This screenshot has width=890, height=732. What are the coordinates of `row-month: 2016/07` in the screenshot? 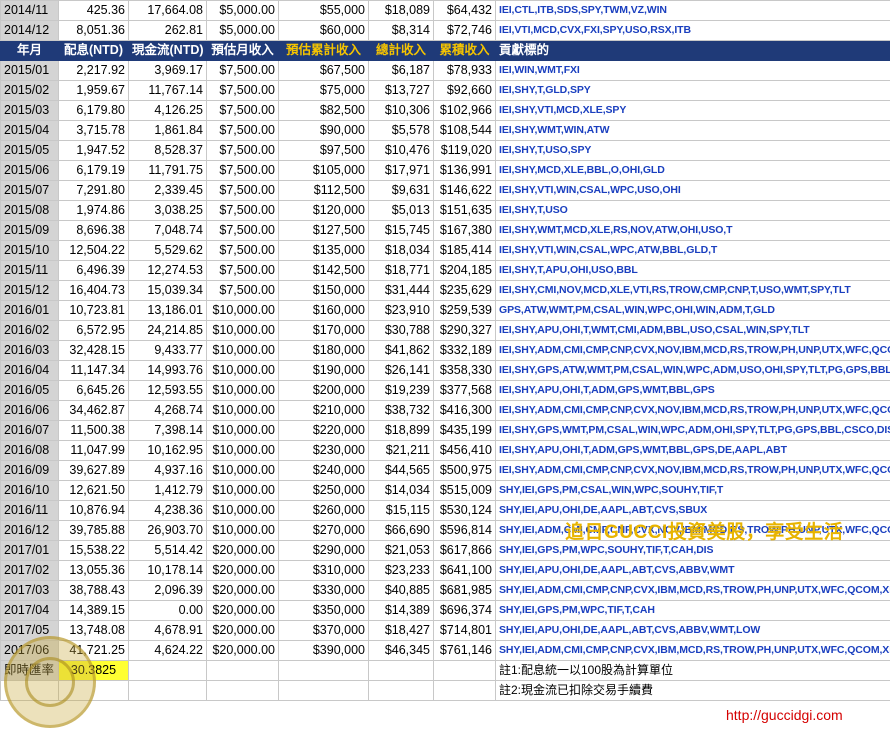 It's located at (29, 430).